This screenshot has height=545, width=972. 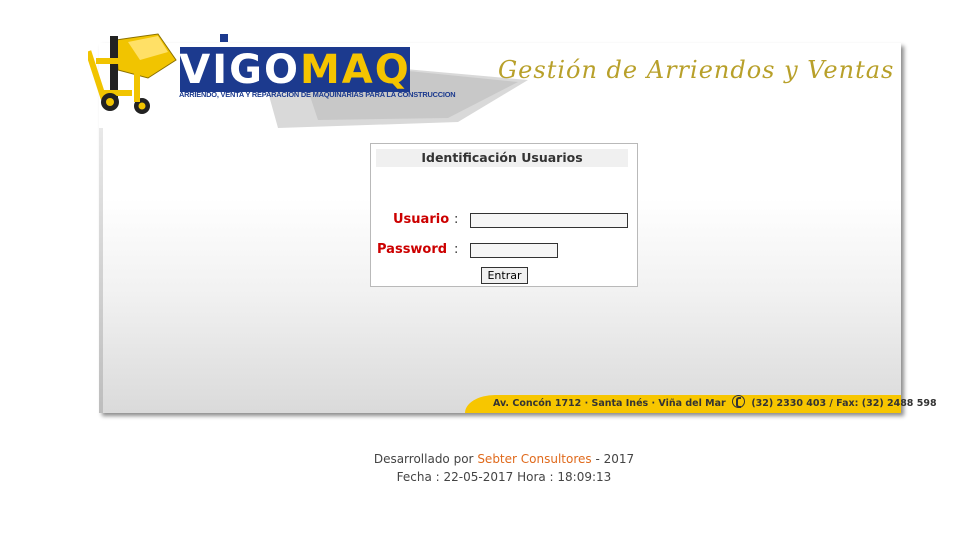 I want to click on logo-text-maq: MAQ, so click(x=355, y=69).